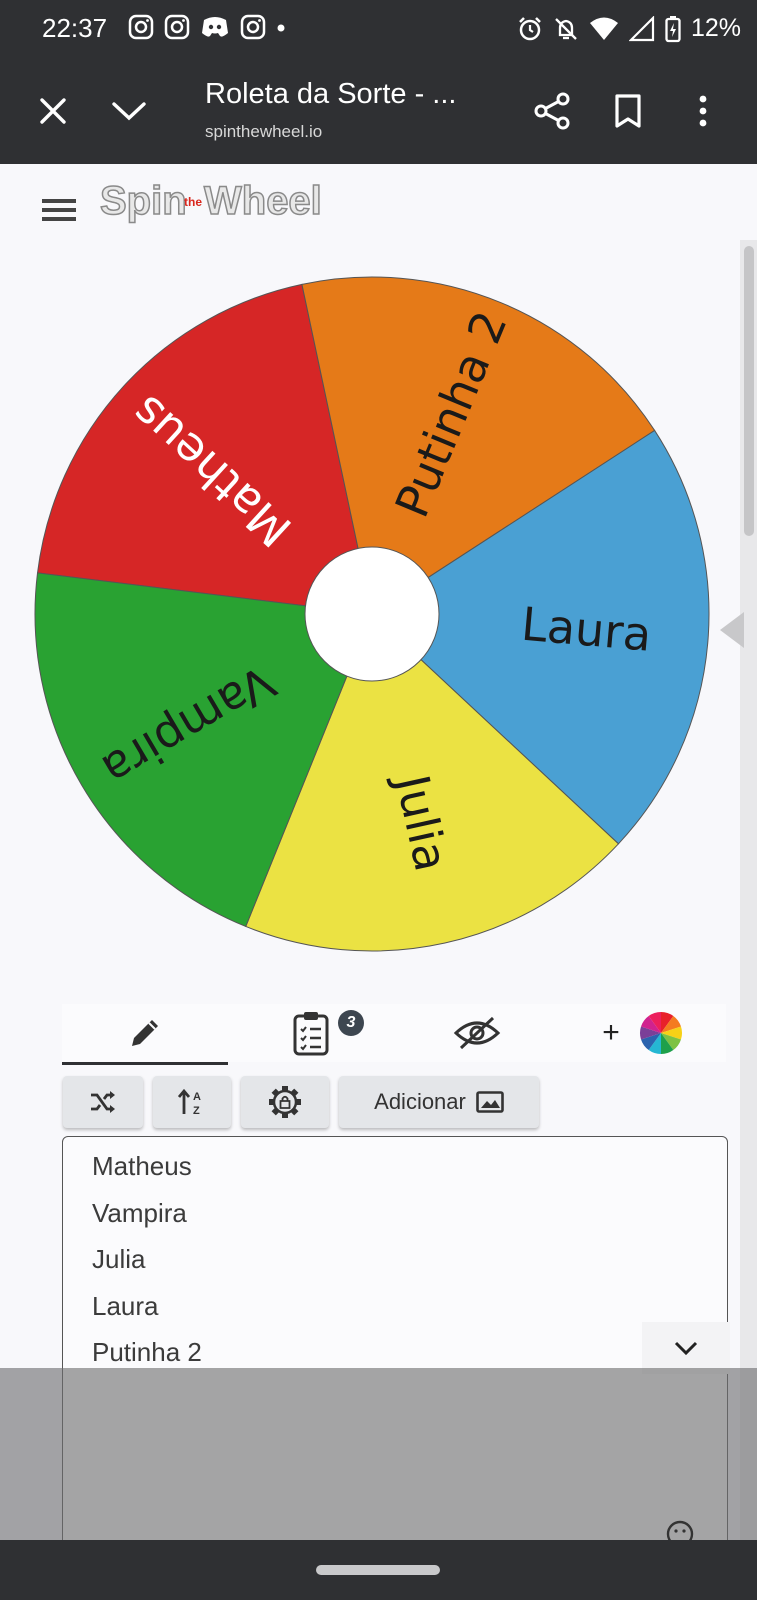 The height and width of the screenshot is (1600, 757). I want to click on settings-button, so click(285, 1102).